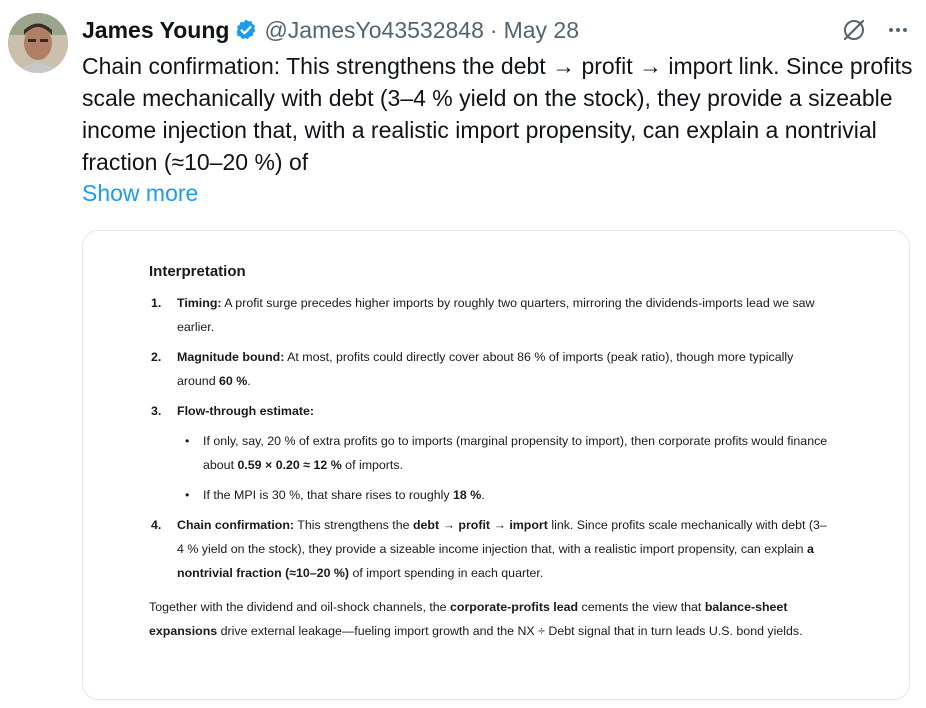  Describe the element at coordinates (541, 30) in the screenshot. I see `post-date: May 28` at that location.